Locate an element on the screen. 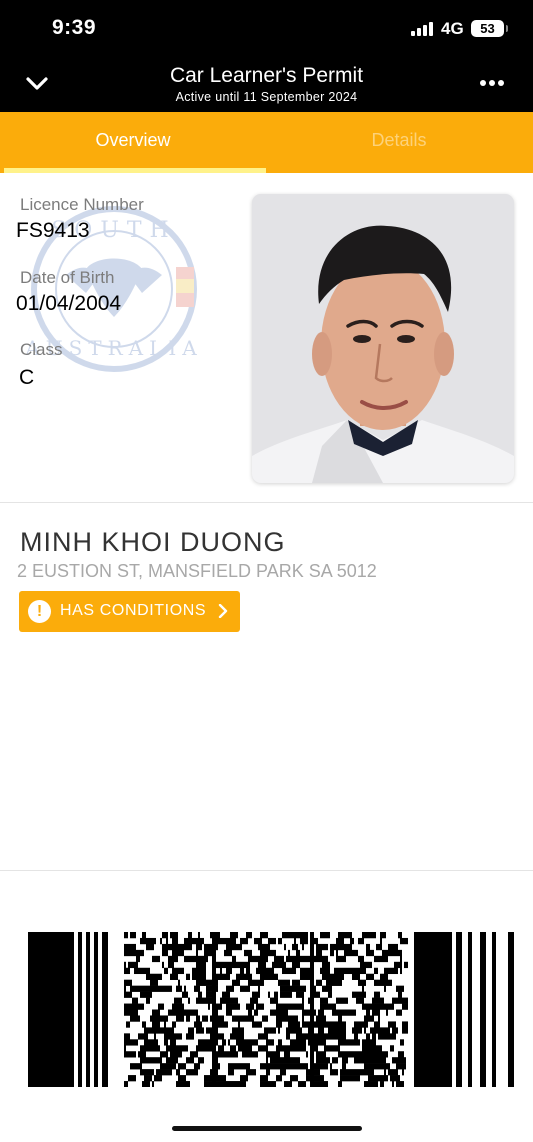 This screenshot has width=533, height=1142. network-label: 4G is located at coordinates (452, 28).